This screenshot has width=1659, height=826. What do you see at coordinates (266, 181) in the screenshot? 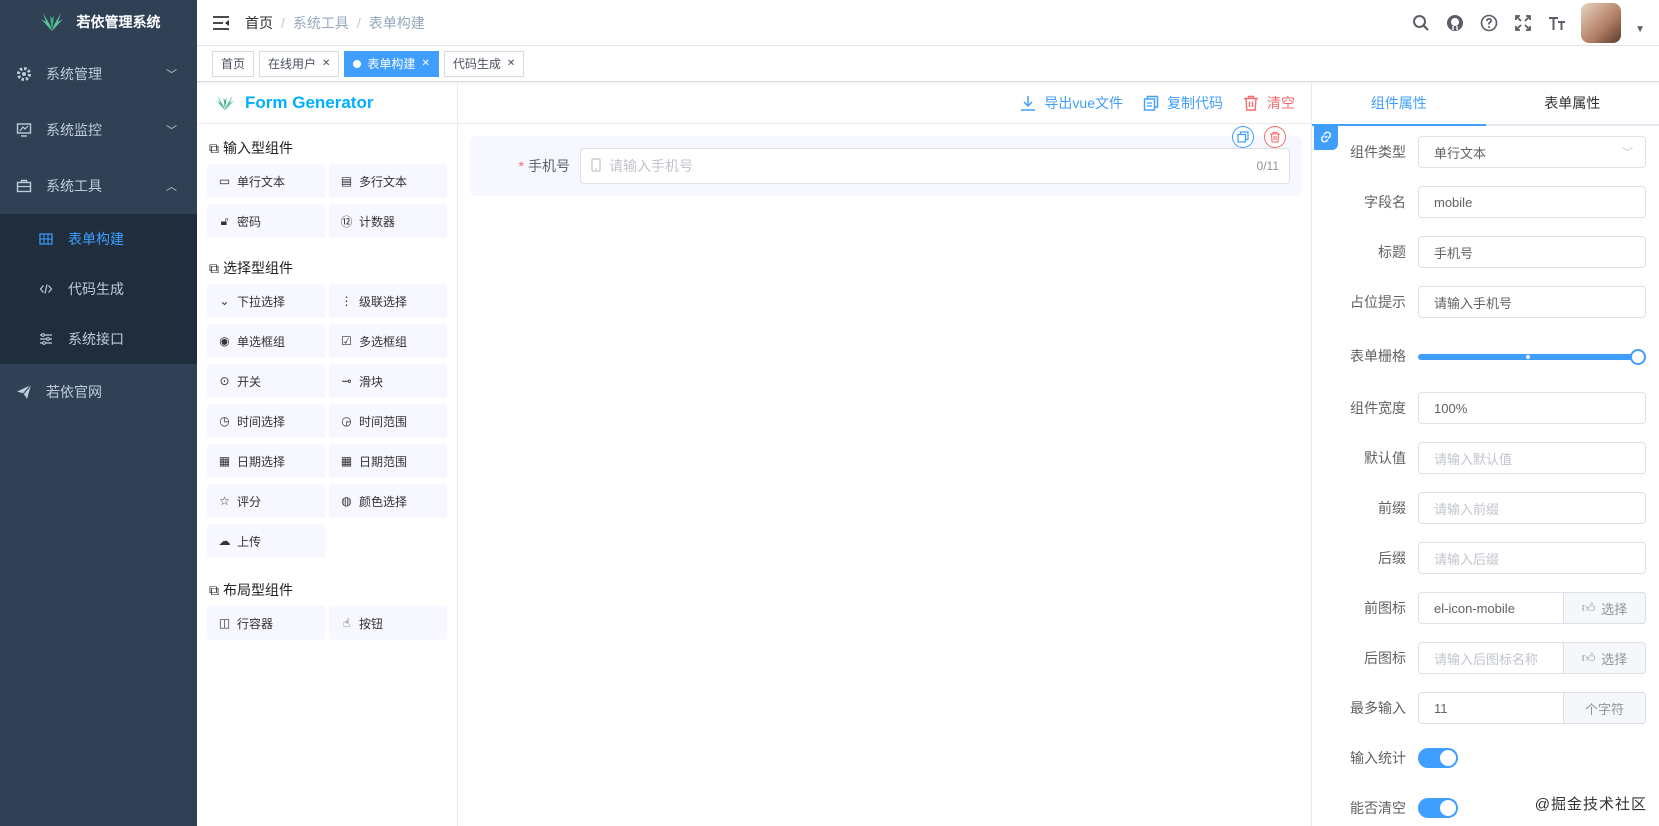
I see `component-input: ▭ 单行文本` at bounding box center [266, 181].